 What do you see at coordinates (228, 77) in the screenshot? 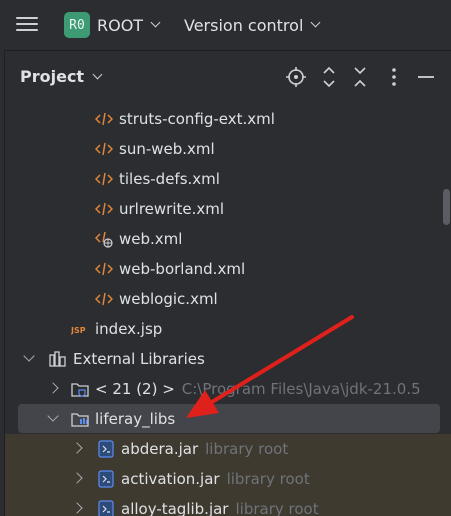
I see `tool-window-header: Project` at bounding box center [228, 77].